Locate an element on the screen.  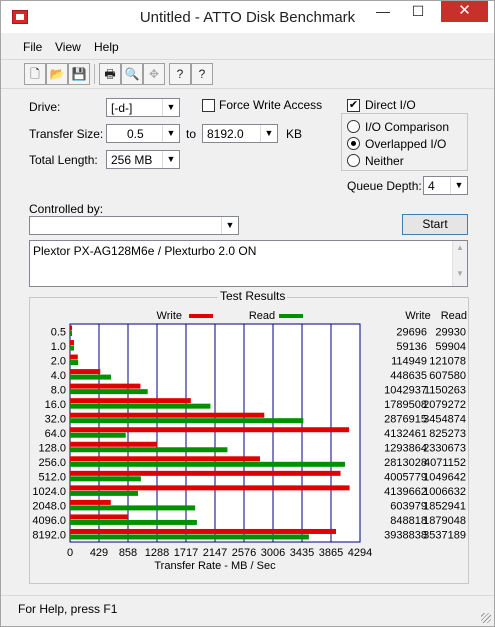
category-label: 8.0 is located at coordinates (58, 390).